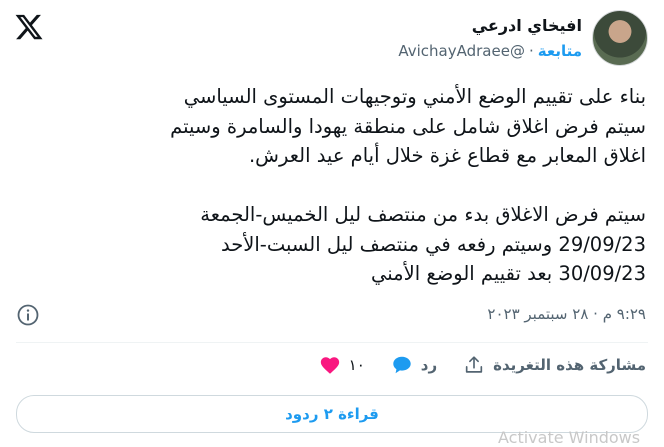 Image resolution: width=664 pixels, height=447 pixels. Describe the element at coordinates (490, 38) in the screenshot. I see `author-identity: افيخاي ادرعي @AvichayAdraee · متابعة` at that location.